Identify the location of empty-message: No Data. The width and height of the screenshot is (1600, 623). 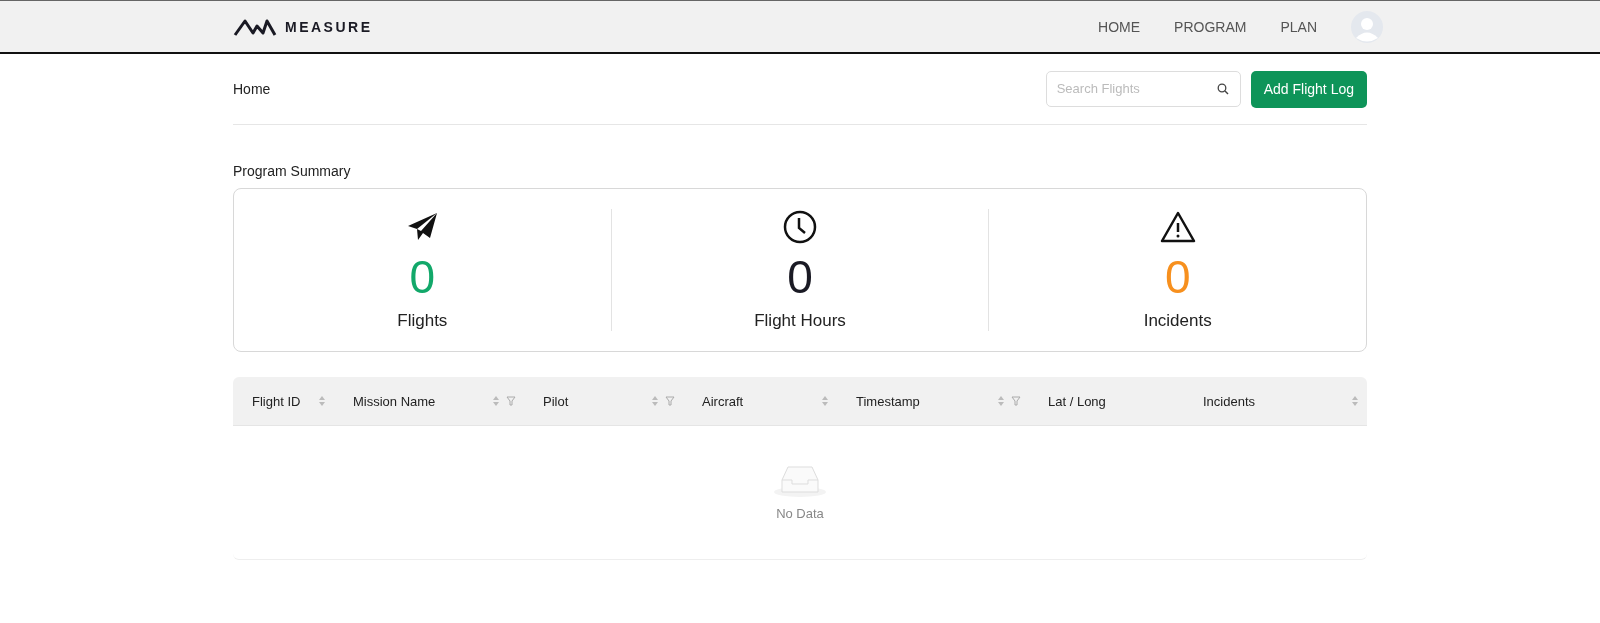
(800, 513).